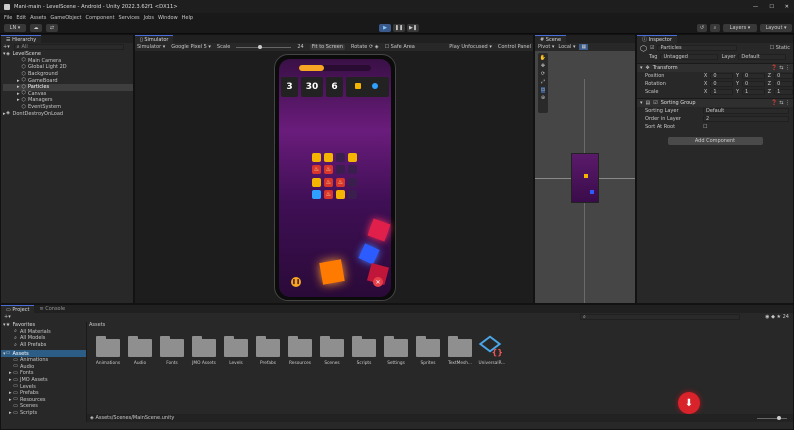  What do you see at coordinates (428, 351) in the screenshot?
I see `asset-folder: Sprites` at bounding box center [428, 351].